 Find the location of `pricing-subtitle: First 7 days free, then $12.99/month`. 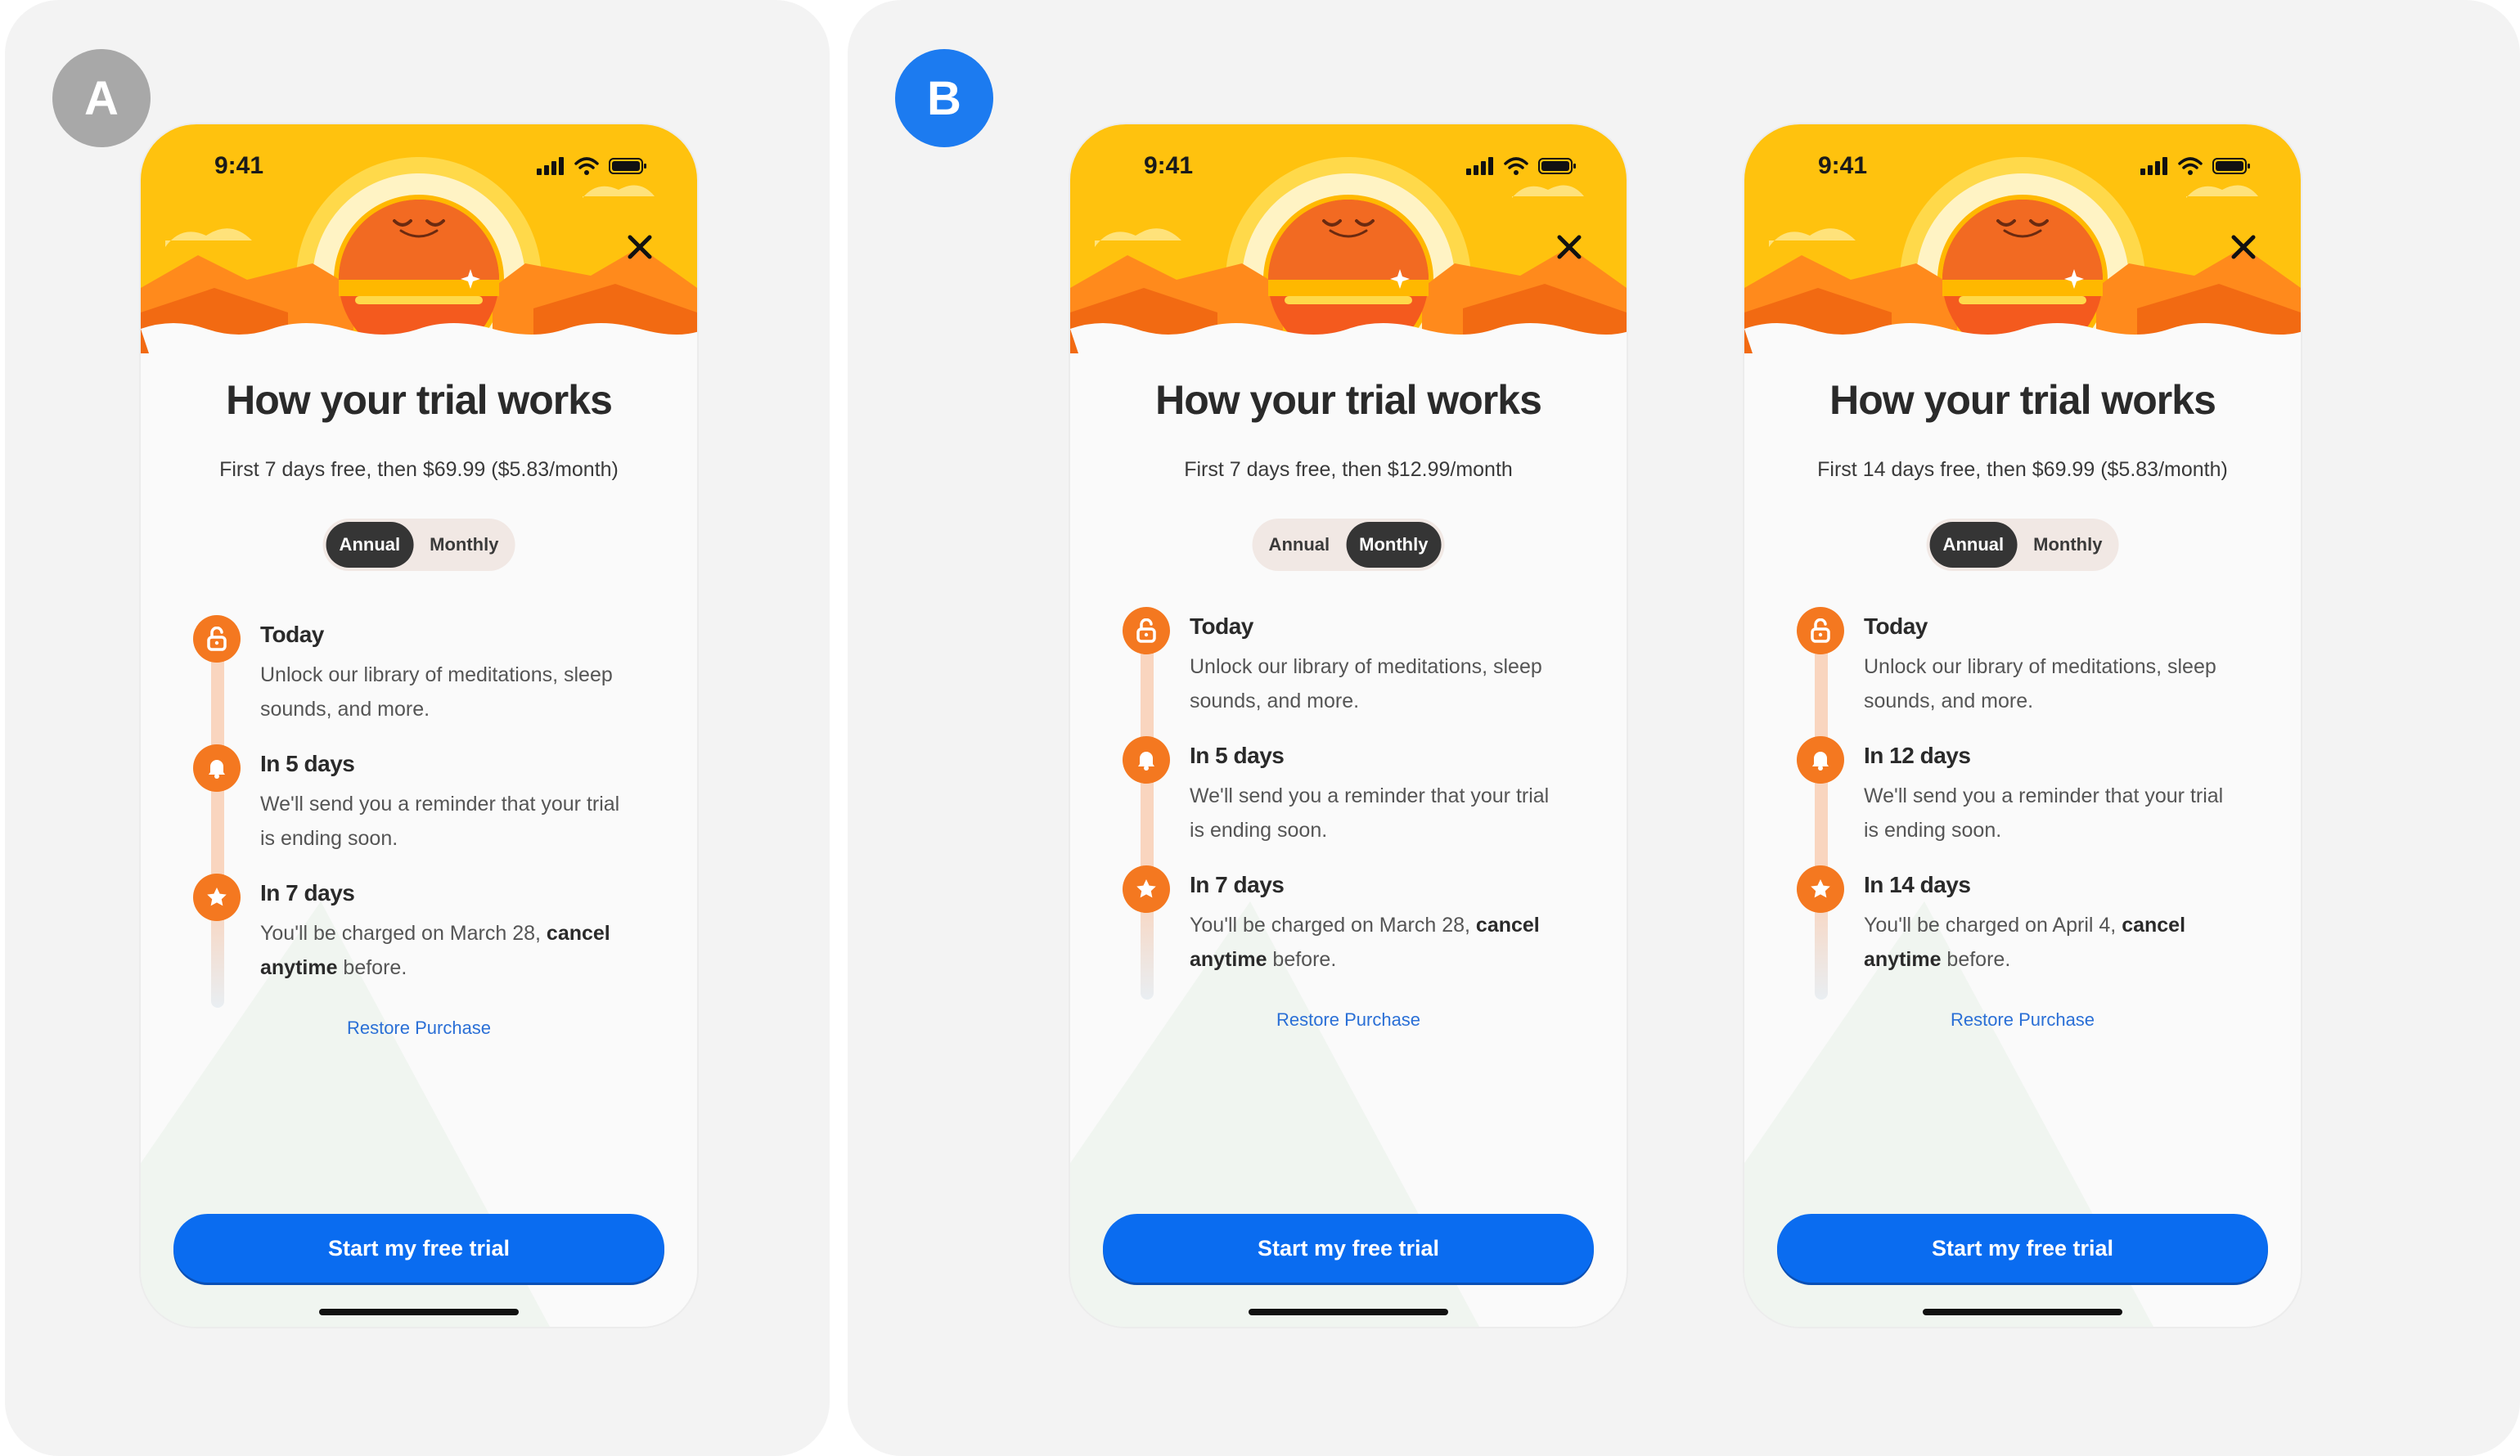

pricing-subtitle: First 7 days free, then $12.99/month is located at coordinates (1349, 469).